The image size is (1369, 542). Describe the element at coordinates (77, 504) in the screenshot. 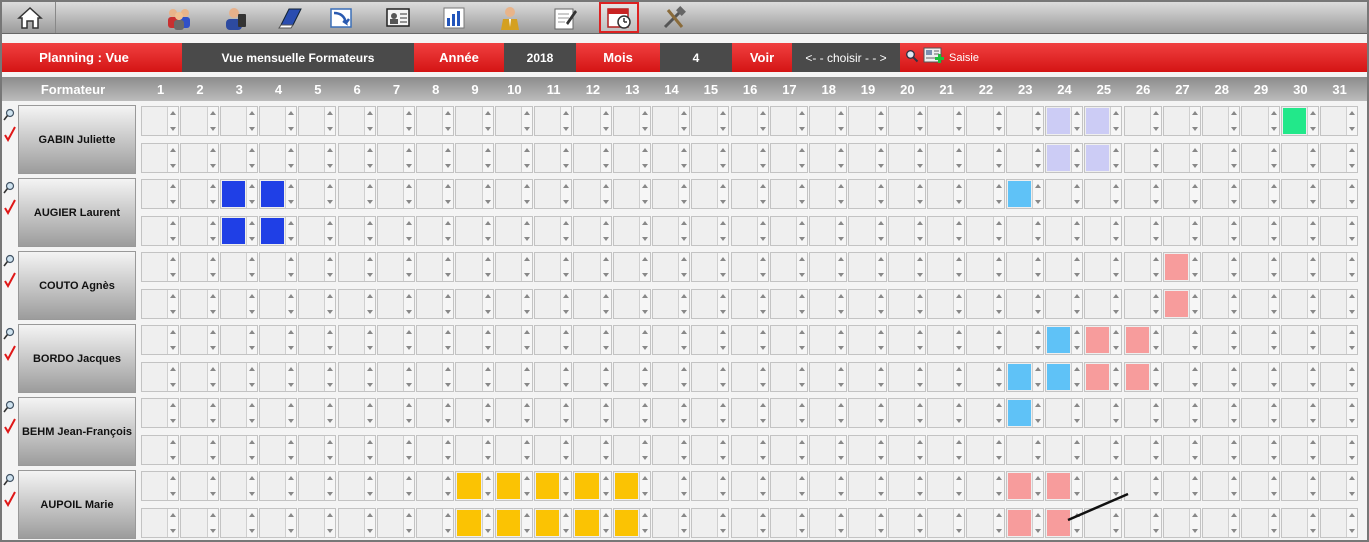

I see `trainer-name-button: AUPOIL Marie` at that location.